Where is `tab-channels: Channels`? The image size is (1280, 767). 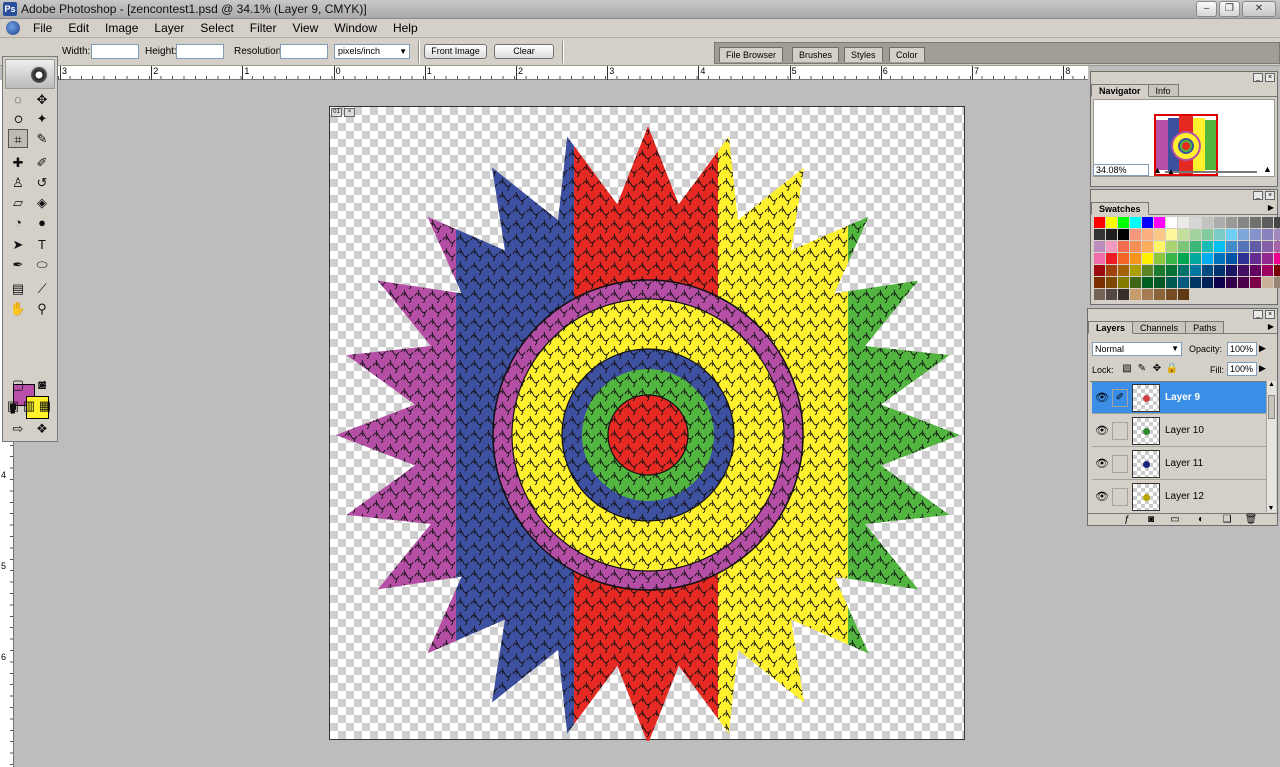
tab-channels: Channels is located at coordinates (1159, 327).